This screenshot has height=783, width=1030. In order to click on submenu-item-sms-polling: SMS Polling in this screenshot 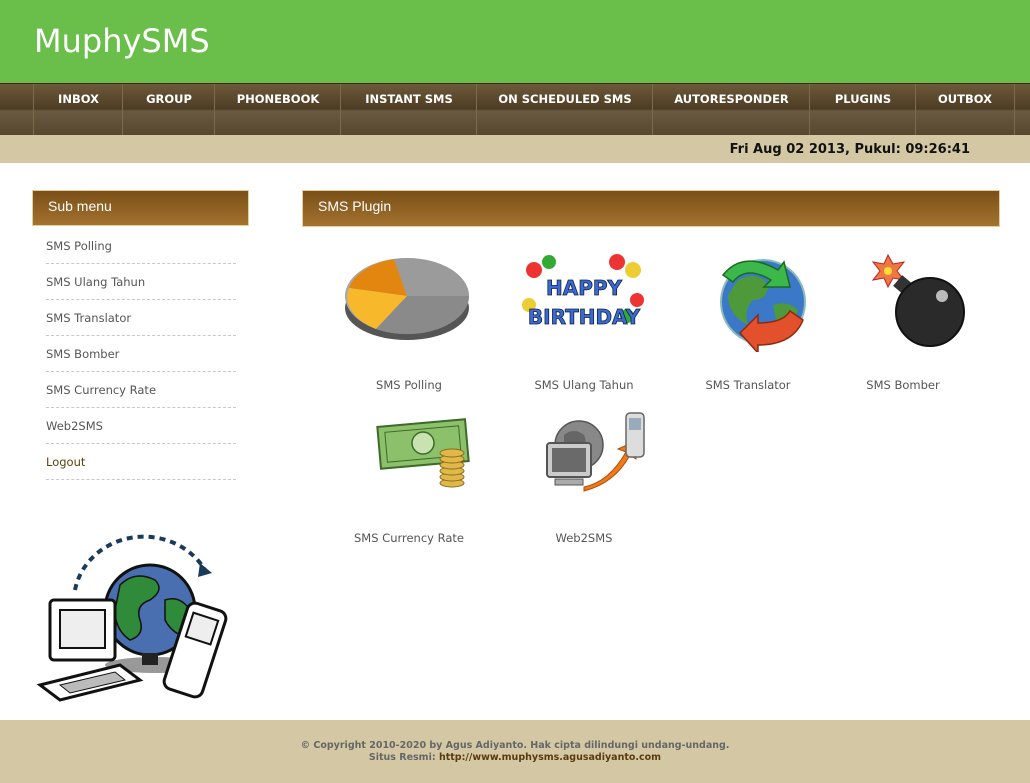, I will do `click(141, 246)`.